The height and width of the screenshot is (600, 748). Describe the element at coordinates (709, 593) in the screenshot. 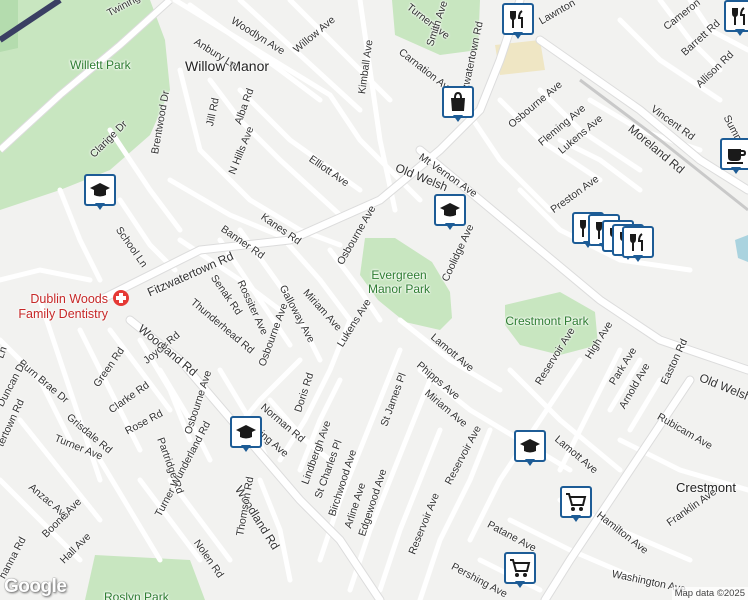

I see `map-attribution: Map data ©2025` at that location.